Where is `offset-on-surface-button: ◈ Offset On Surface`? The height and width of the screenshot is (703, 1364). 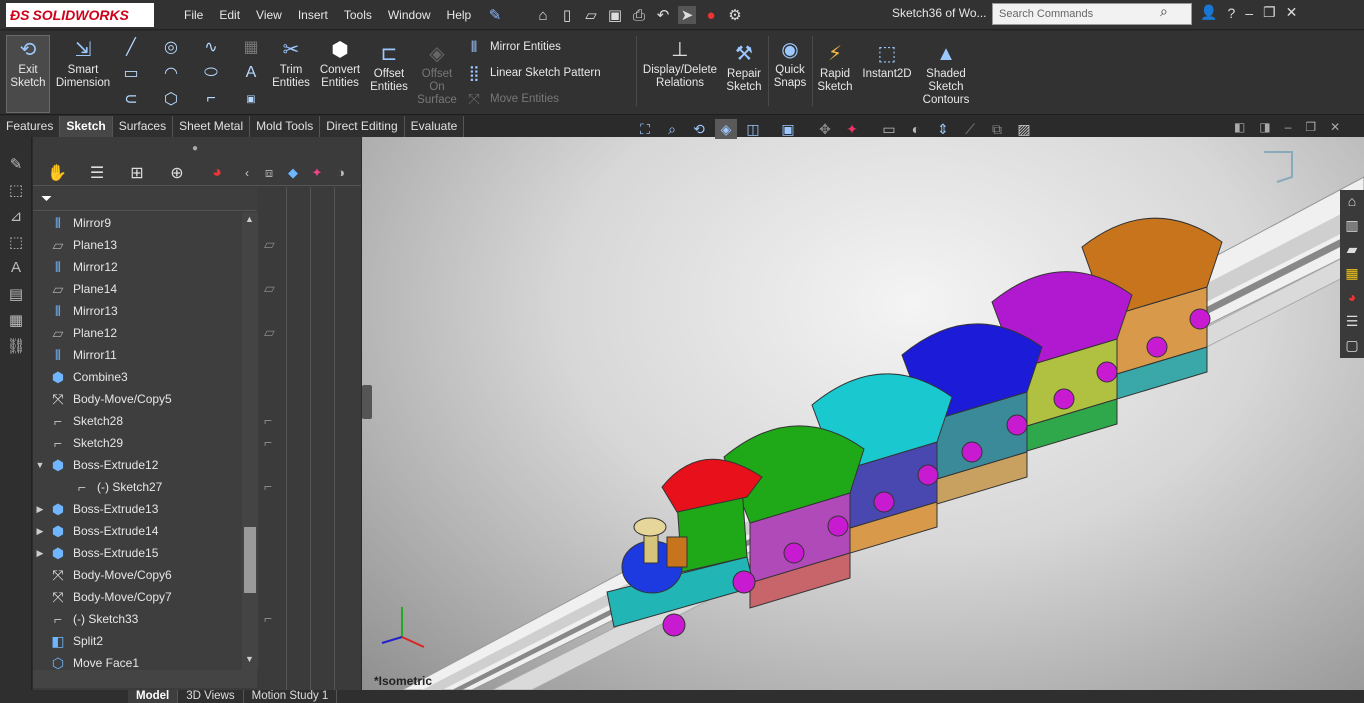
offset-on-surface-button: ◈ Offset On Surface is located at coordinates (437, 74).